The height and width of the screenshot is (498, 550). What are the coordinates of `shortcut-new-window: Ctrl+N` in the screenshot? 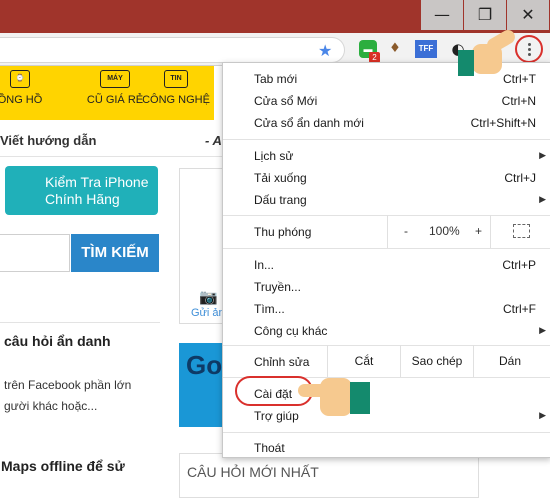 It's located at (518, 101).